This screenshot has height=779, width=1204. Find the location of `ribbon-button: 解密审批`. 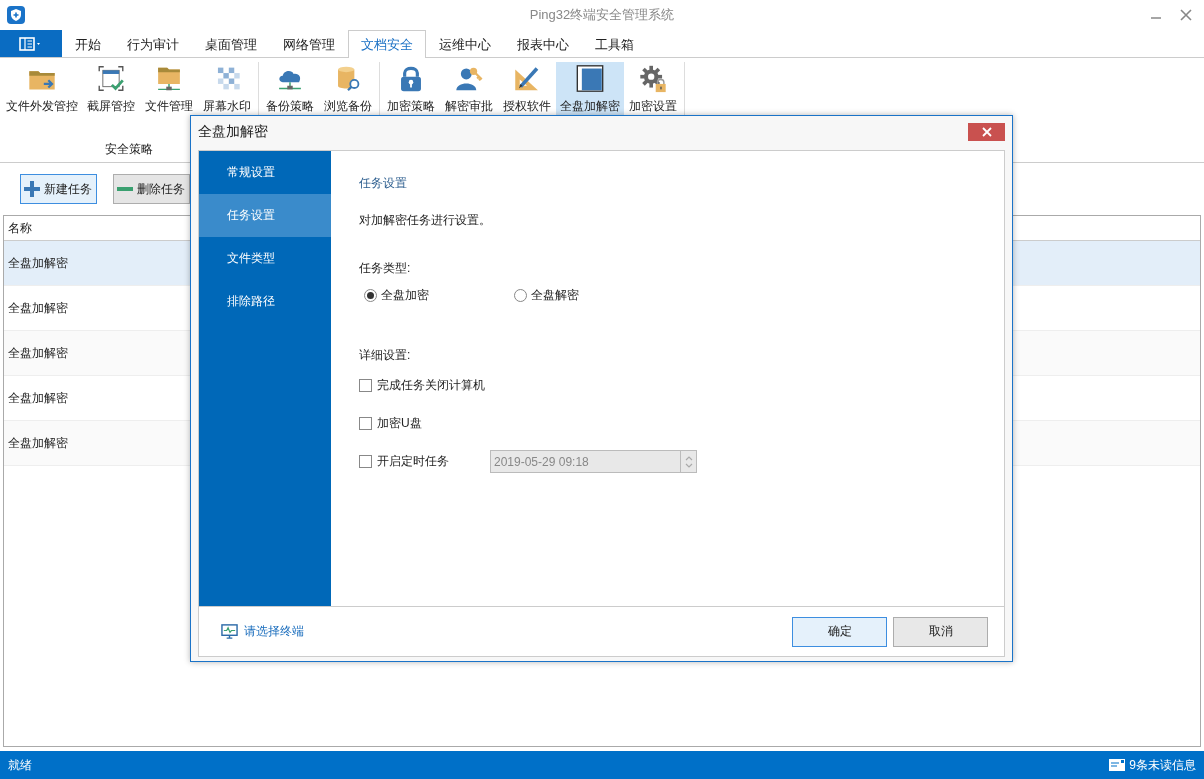

ribbon-button: 解密审批 is located at coordinates (469, 90).